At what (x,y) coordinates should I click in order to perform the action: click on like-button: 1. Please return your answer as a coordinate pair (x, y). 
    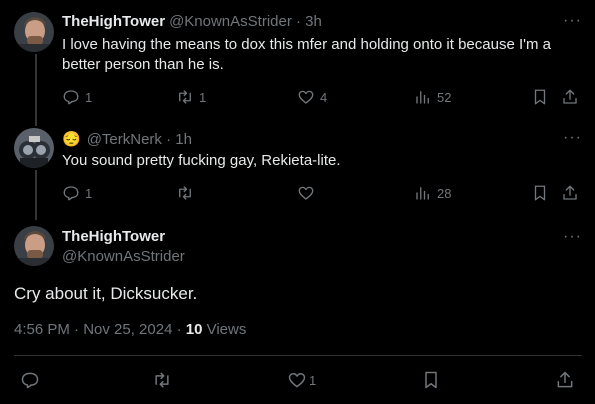
    Looking at the image, I should click on (301, 380).